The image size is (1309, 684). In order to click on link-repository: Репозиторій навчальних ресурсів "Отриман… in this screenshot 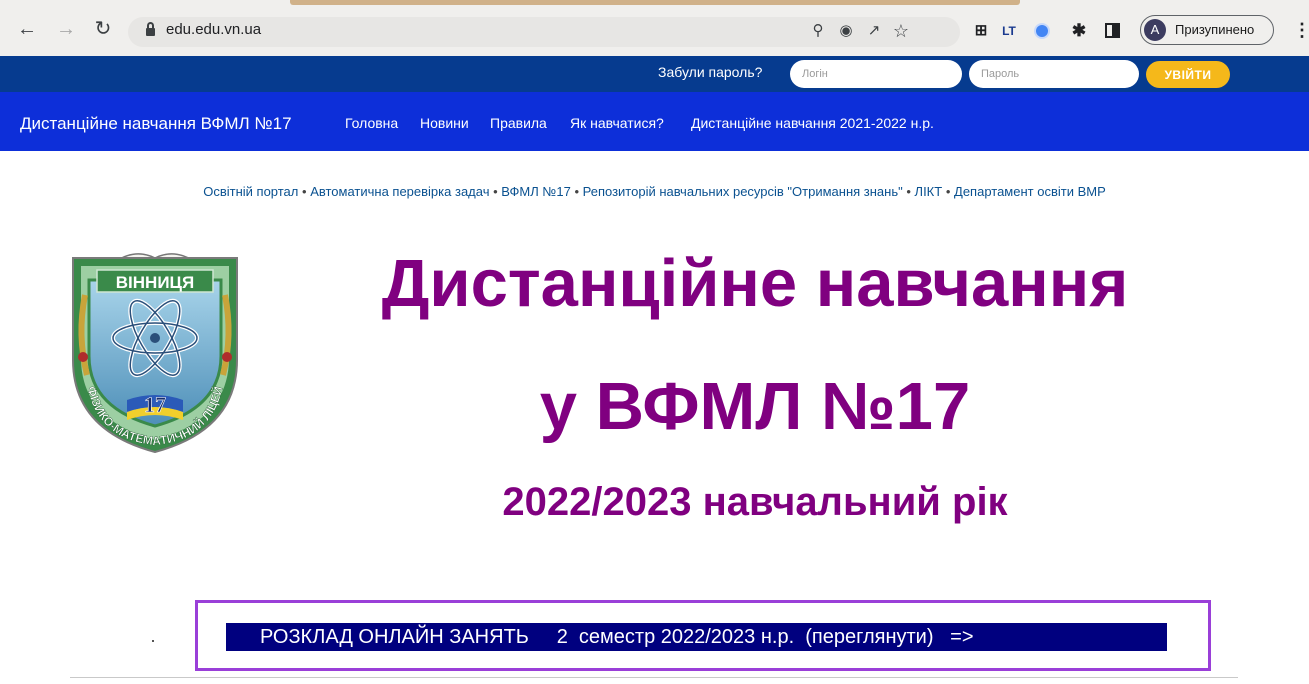, I will do `click(743, 191)`.